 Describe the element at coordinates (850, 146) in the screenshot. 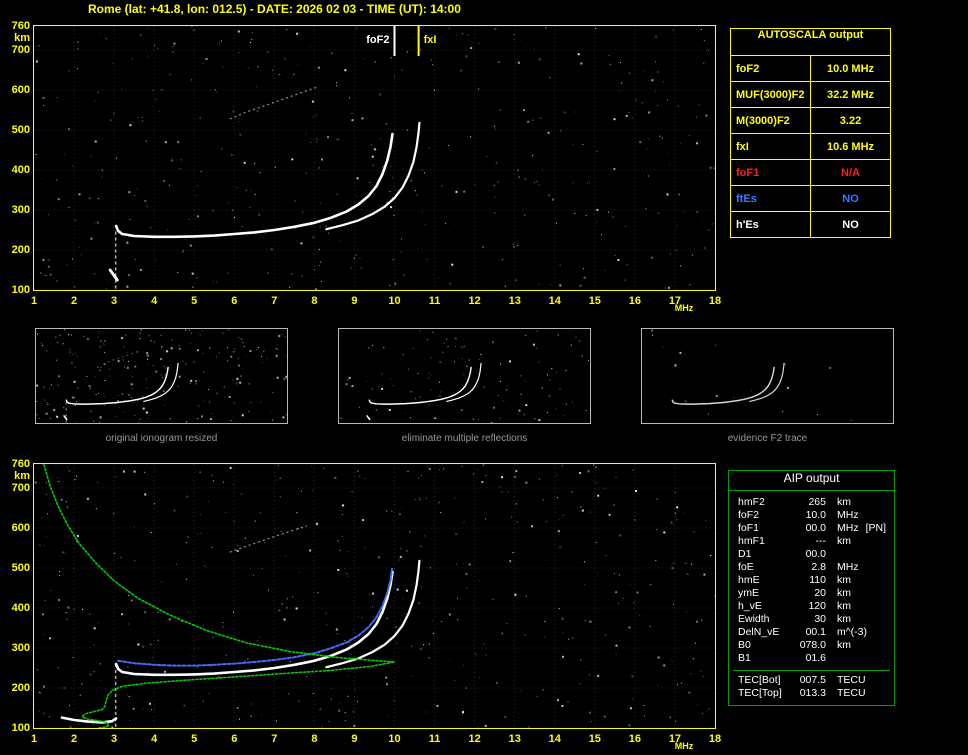

I see `autoscala-row-value: 10.6 MHz` at that location.